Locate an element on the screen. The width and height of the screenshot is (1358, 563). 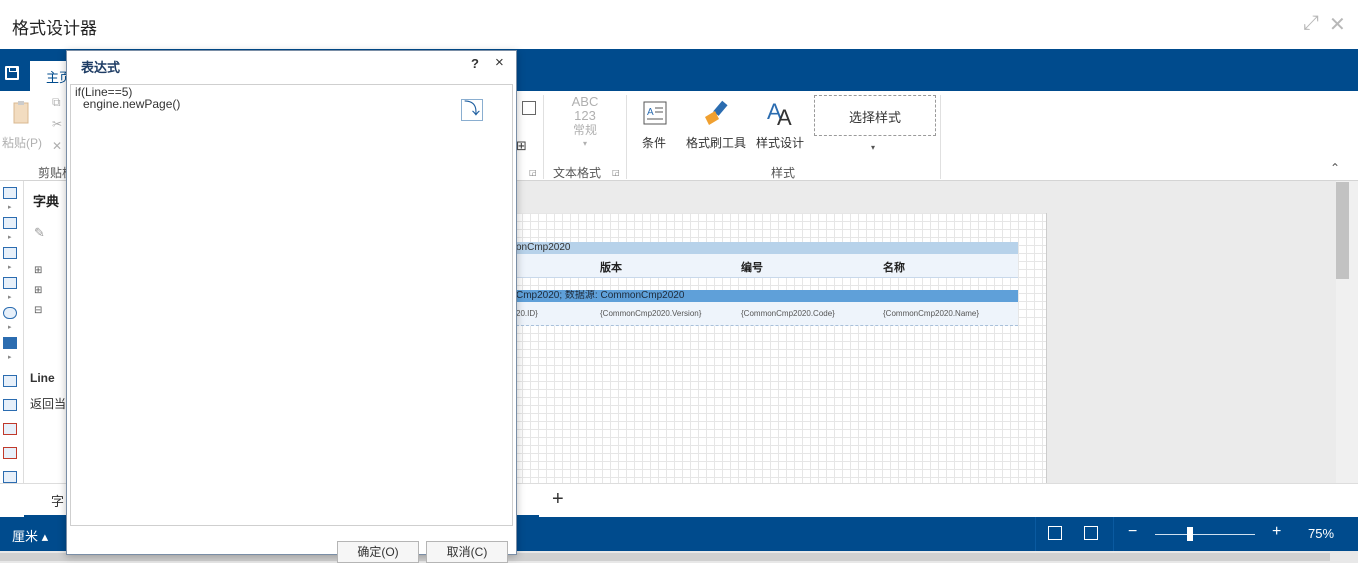
puzzle-icon is located at coordinates (10, 343).